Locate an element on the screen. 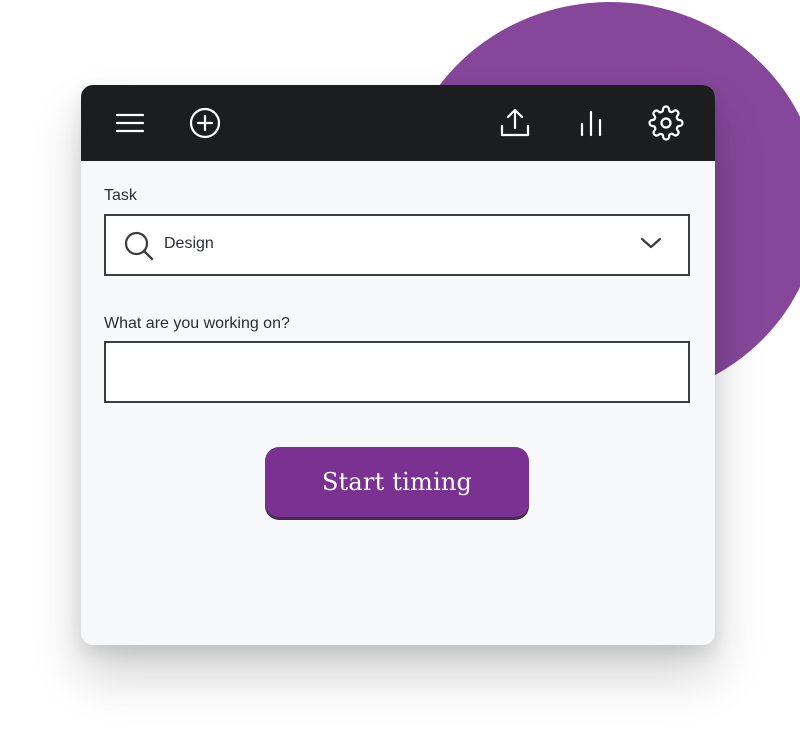 Image resolution: width=800 pixels, height=754 pixels. add-circle-icon is located at coordinates (205, 123).